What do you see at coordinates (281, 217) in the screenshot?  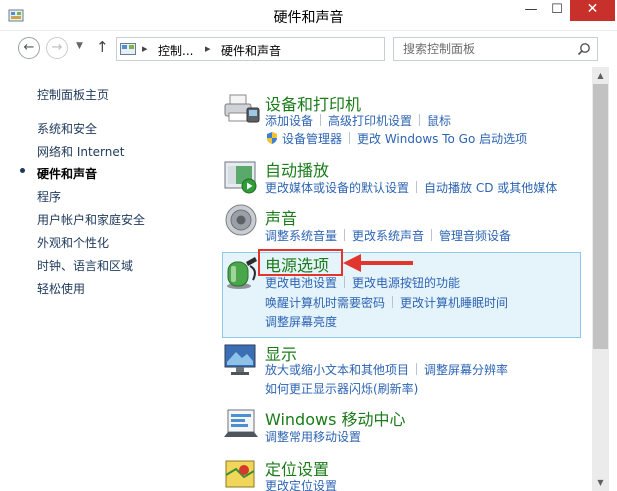 I see `sound-title: 声音` at bounding box center [281, 217].